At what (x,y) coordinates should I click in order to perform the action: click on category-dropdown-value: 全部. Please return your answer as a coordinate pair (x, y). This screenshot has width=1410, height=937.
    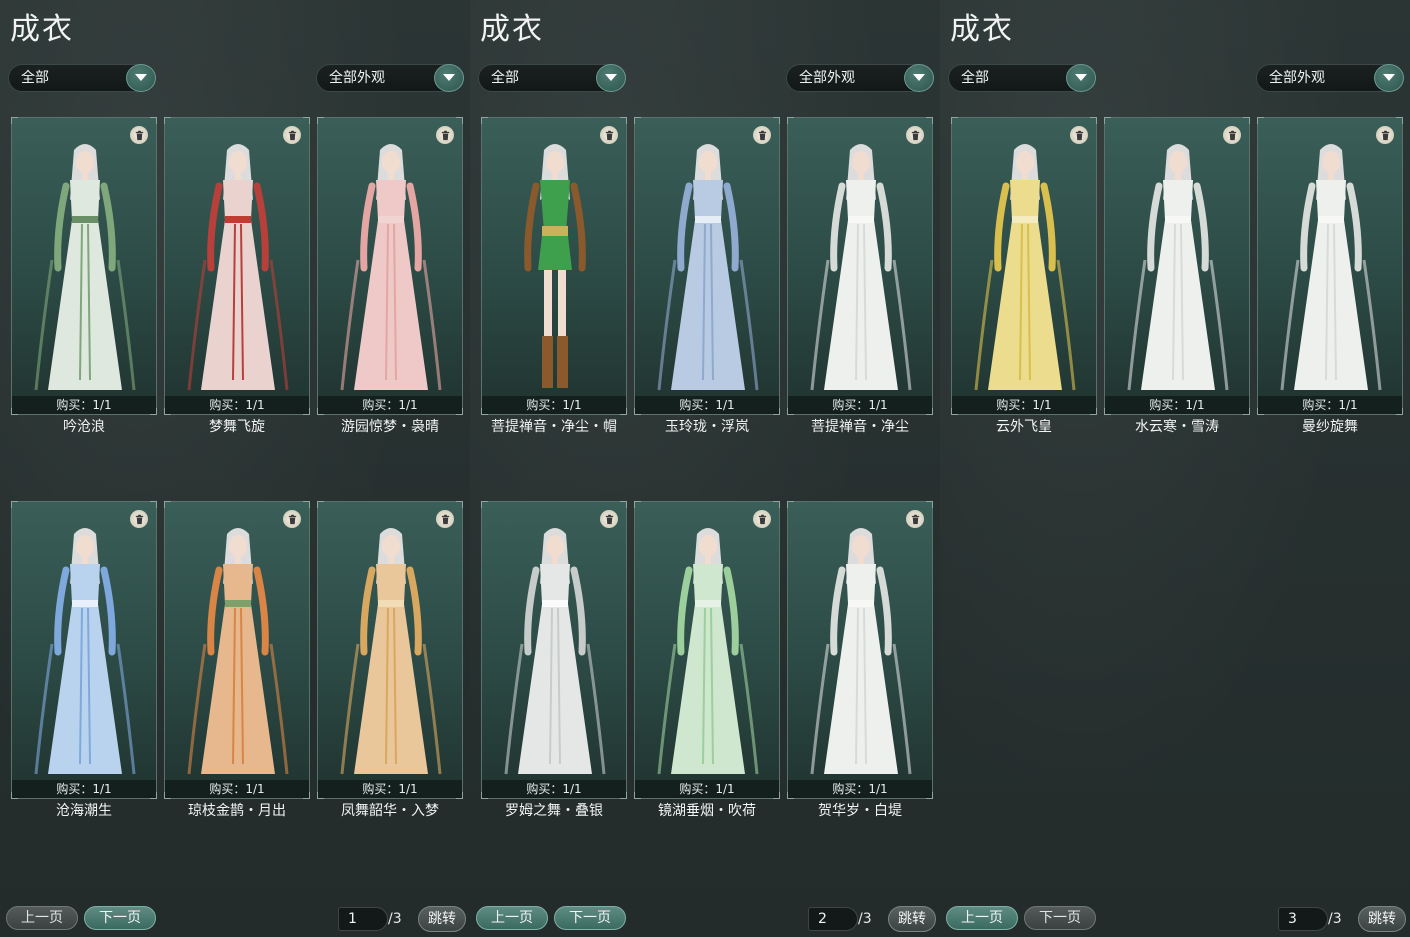
    Looking at the image, I should click on (35, 78).